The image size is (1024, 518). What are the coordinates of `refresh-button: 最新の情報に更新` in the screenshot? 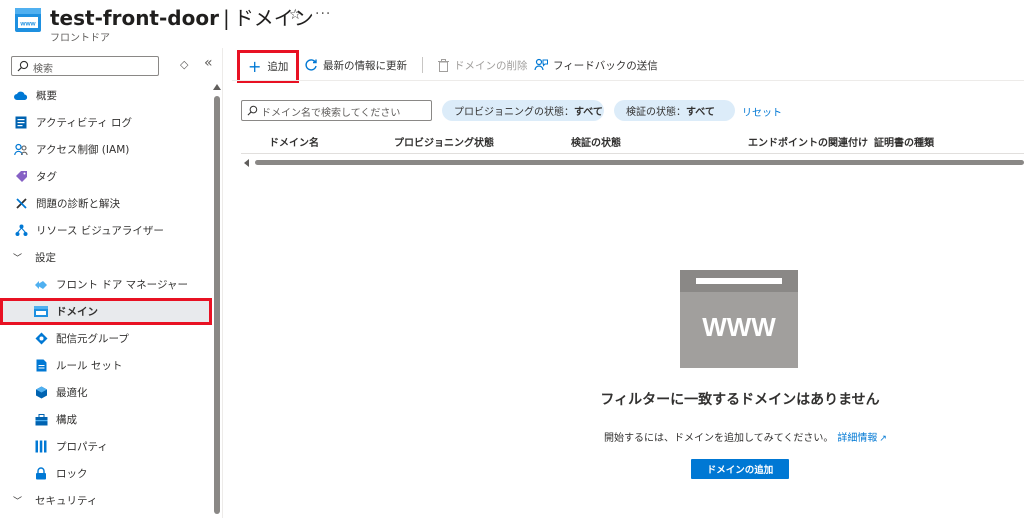 It's located at (355, 65).